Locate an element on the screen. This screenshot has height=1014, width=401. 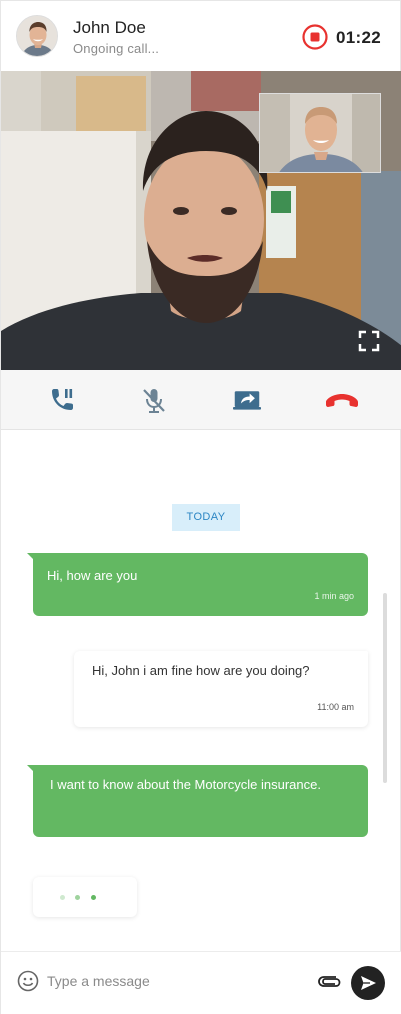
message-text: Hi, John i am fine how are you doing? is located at coordinates (201, 670).